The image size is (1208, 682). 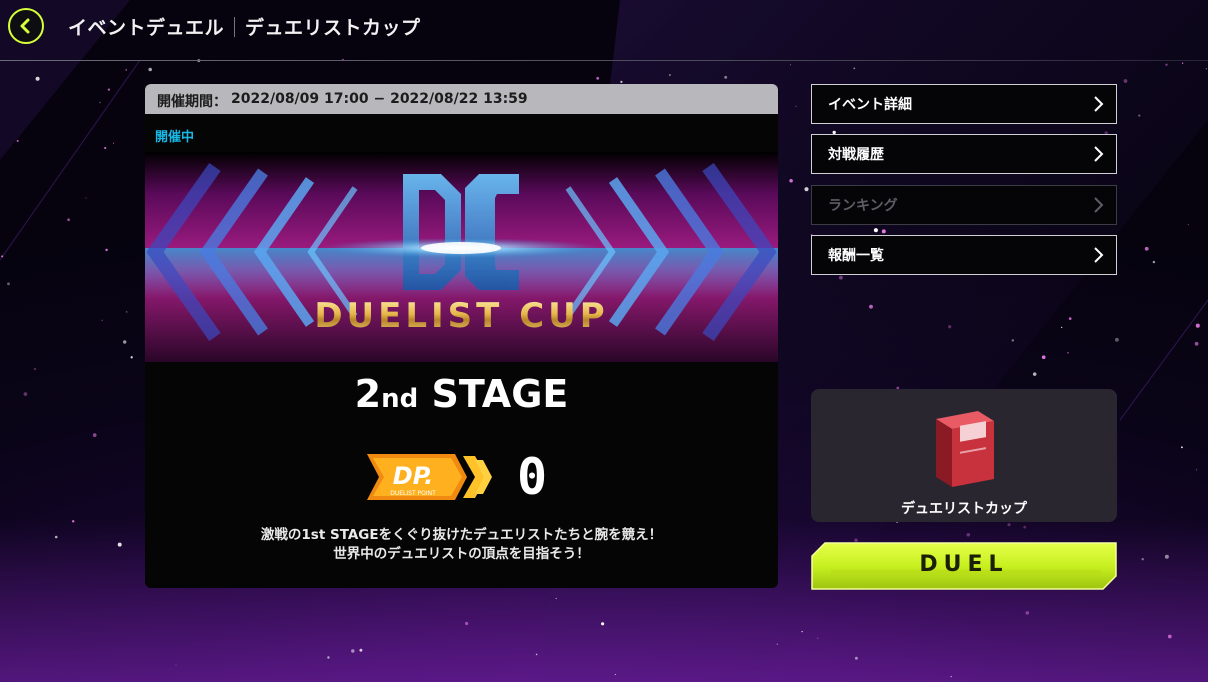 What do you see at coordinates (604, 29) in the screenshot?
I see `top-header: イベントデュエル デュエリストカップ` at bounding box center [604, 29].